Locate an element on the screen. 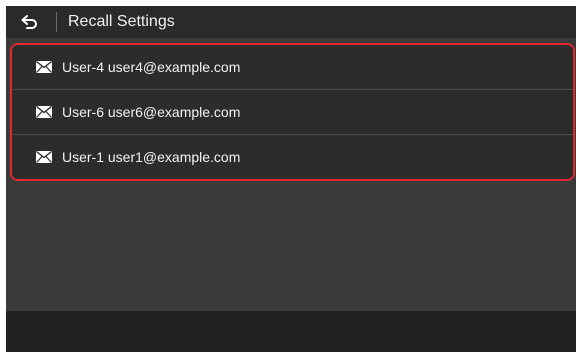  list-item: User-4 user4@example.com is located at coordinates (292, 67).